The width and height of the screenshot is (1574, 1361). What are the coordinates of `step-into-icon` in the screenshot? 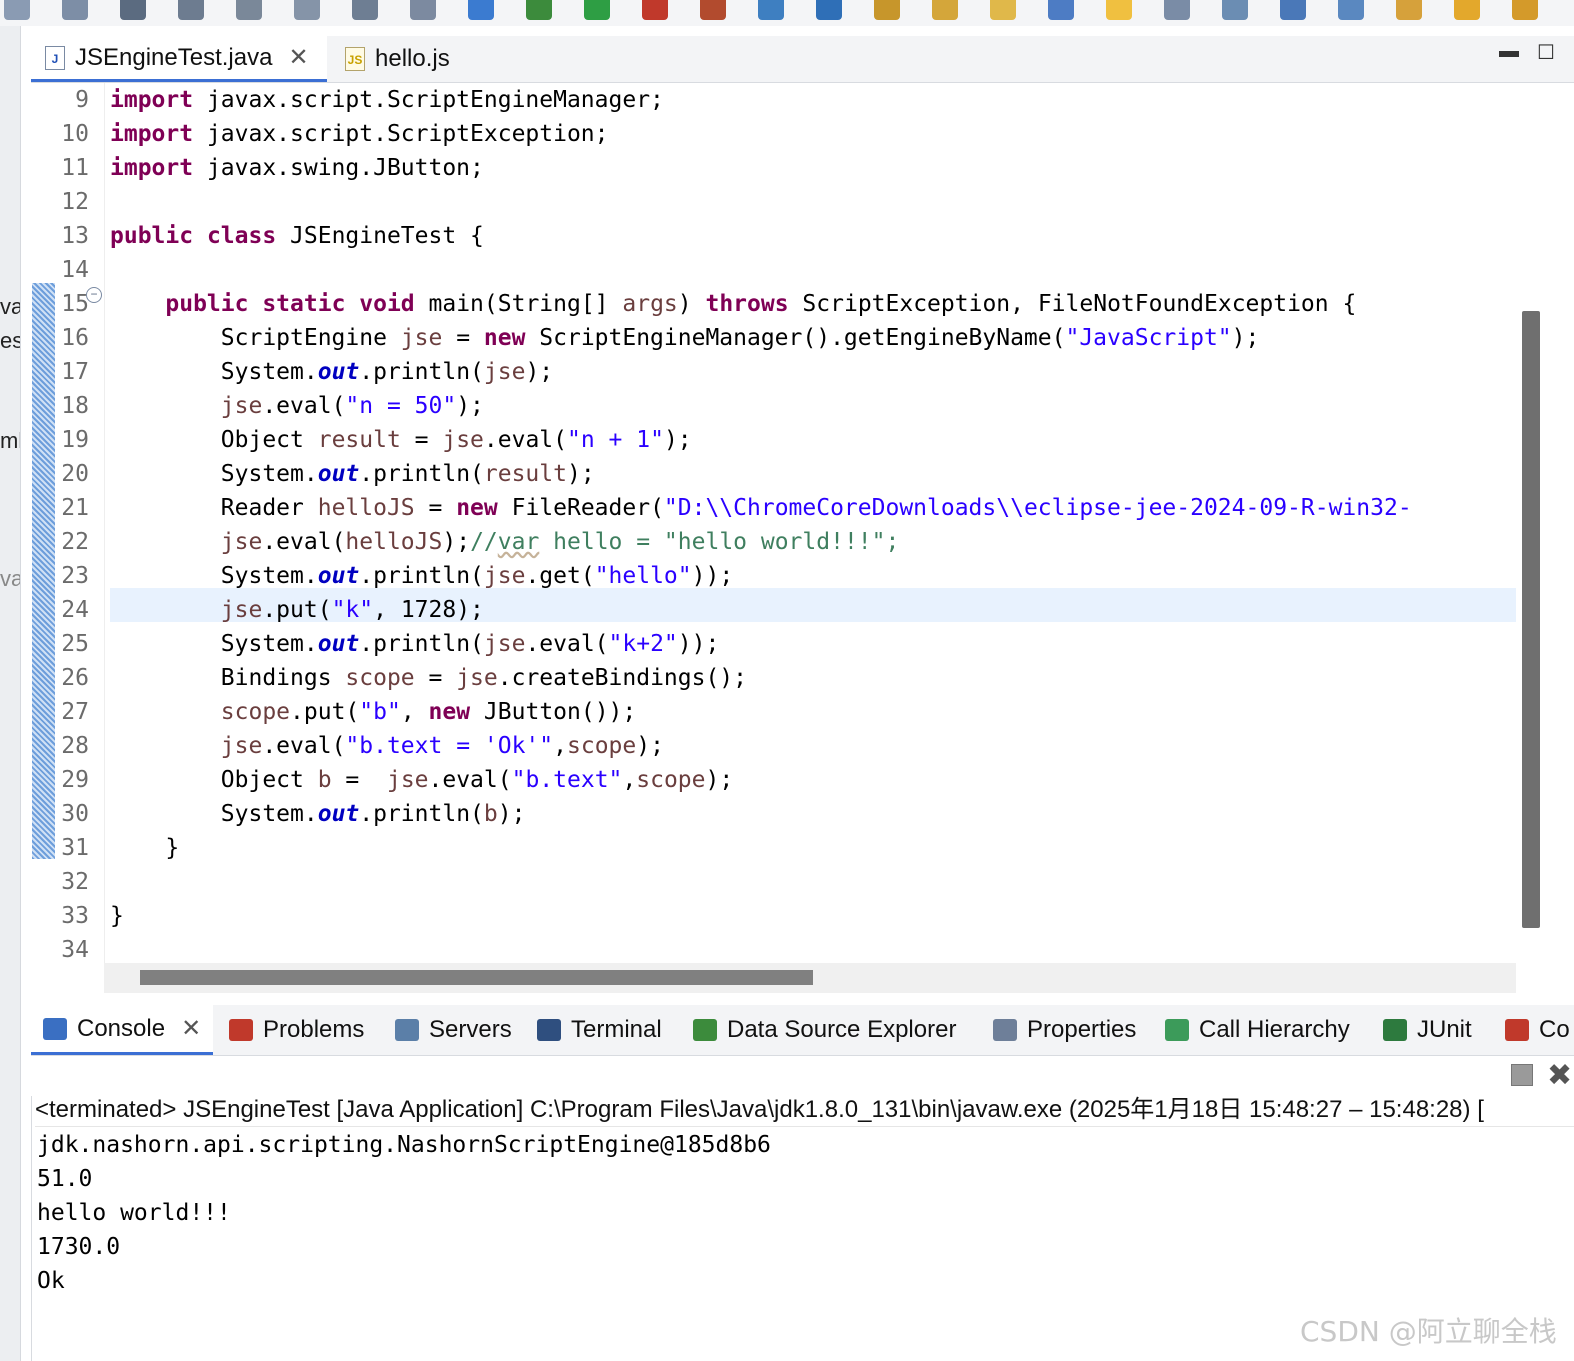 It's located at (249, 10).